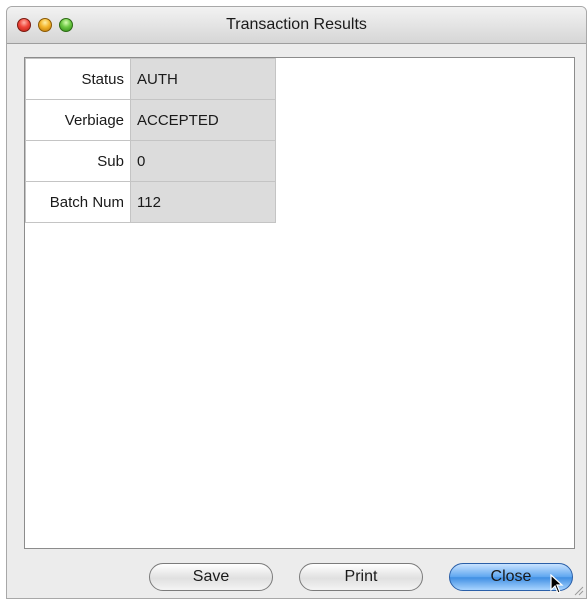 This screenshot has width=587, height=599. What do you see at coordinates (578, 590) in the screenshot?
I see `resize-grip-icon` at bounding box center [578, 590].